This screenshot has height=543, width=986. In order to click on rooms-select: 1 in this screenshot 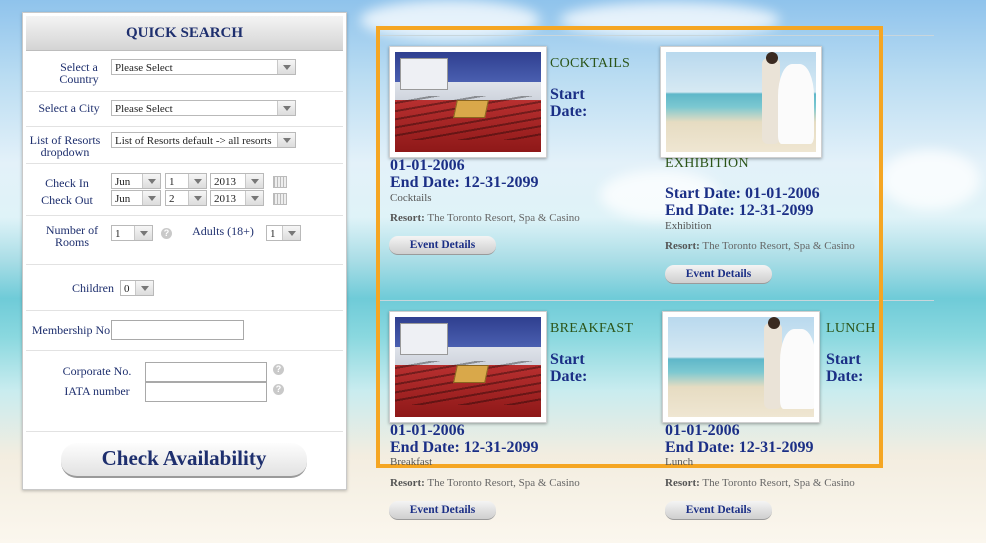, I will do `click(132, 233)`.